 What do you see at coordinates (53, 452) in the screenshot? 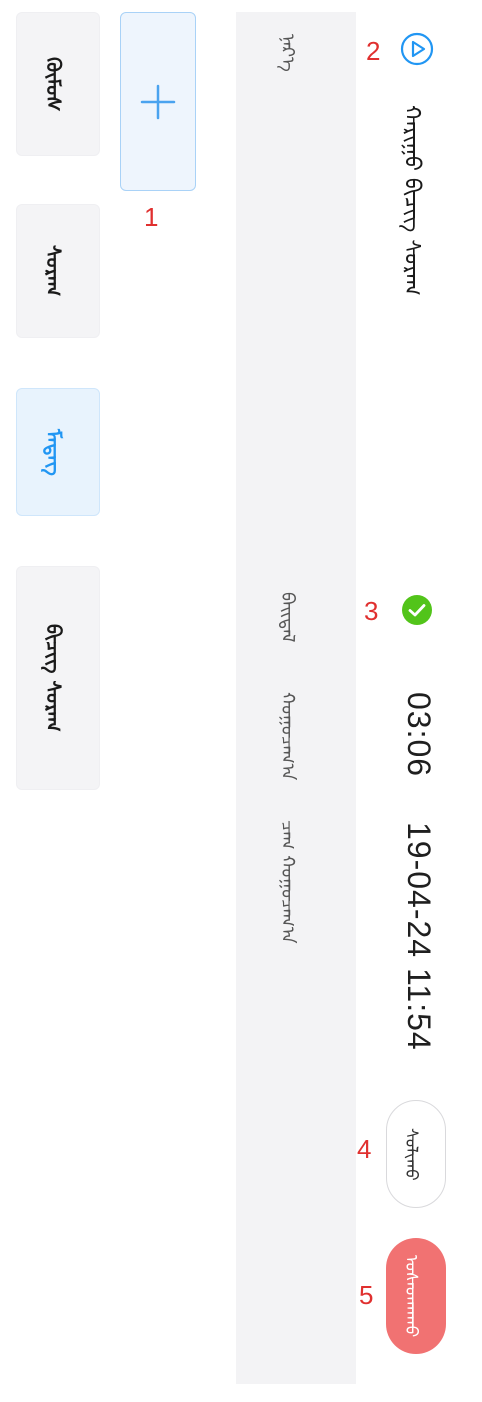
I see `category-label: ᠮᠡᠳᠡᠭ` at bounding box center [53, 452].